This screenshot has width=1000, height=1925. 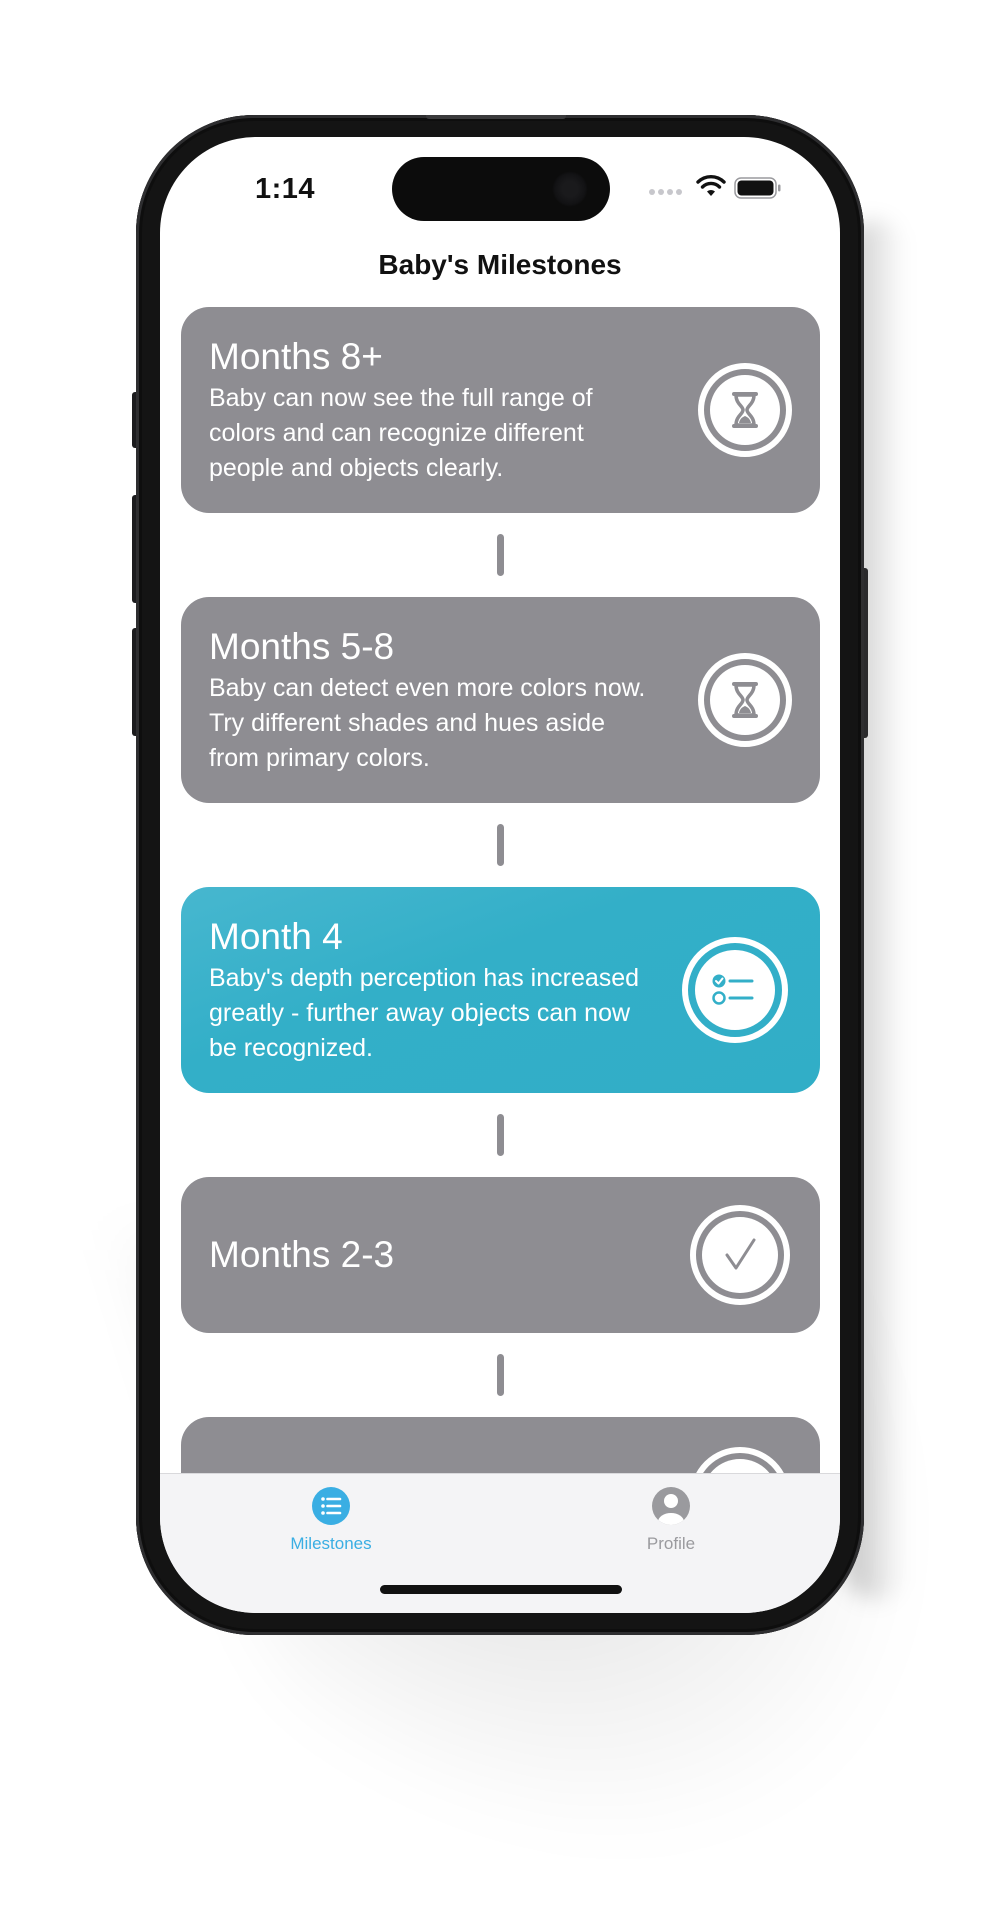 I want to click on milestone-card: Months 2-3, so click(x=500, y=1255).